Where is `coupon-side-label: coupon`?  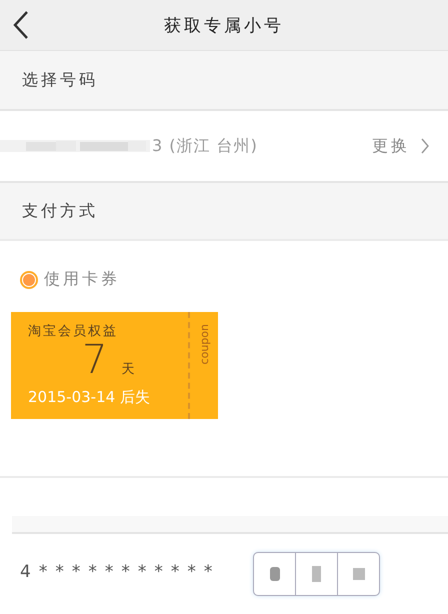
coupon-side-label: coupon is located at coordinates (204, 344).